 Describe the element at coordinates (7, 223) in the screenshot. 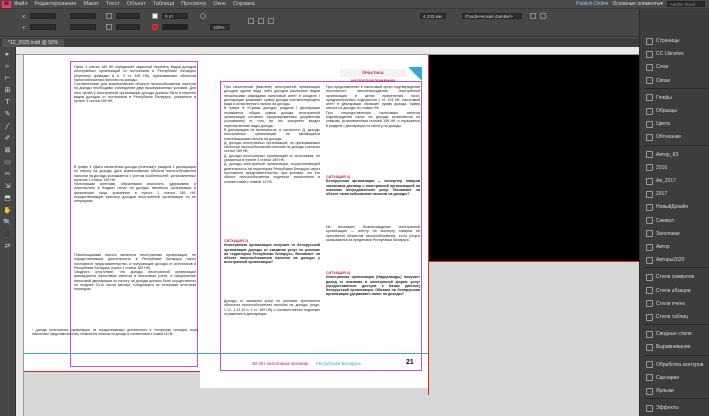

I see `zoom-tool-icon: 🔍` at that location.